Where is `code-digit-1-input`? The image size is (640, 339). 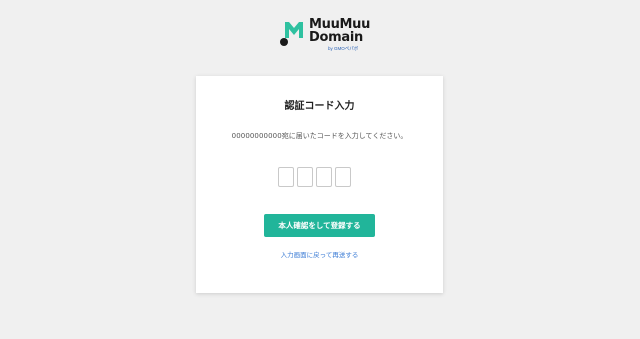 code-digit-1-input is located at coordinates (286, 177).